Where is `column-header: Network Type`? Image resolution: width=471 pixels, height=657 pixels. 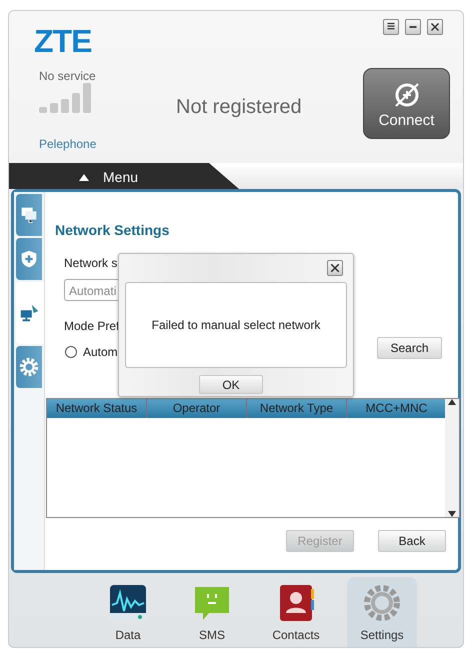 column-header: Network Type is located at coordinates (297, 408).